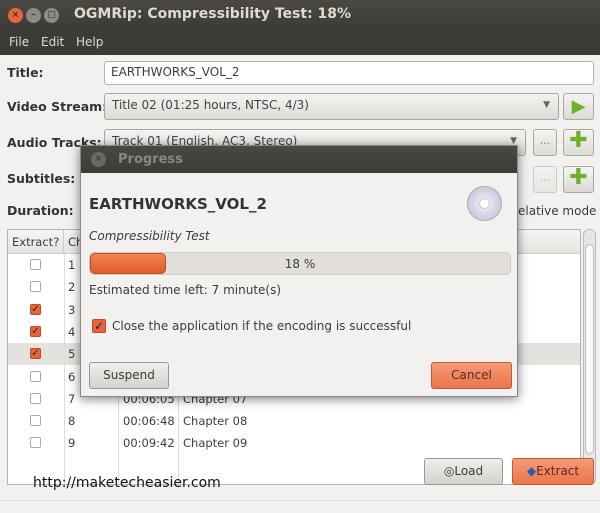 Image resolution: width=600 pixels, height=513 pixels. I want to click on suspend-button: Suspend, so click(129, 375).